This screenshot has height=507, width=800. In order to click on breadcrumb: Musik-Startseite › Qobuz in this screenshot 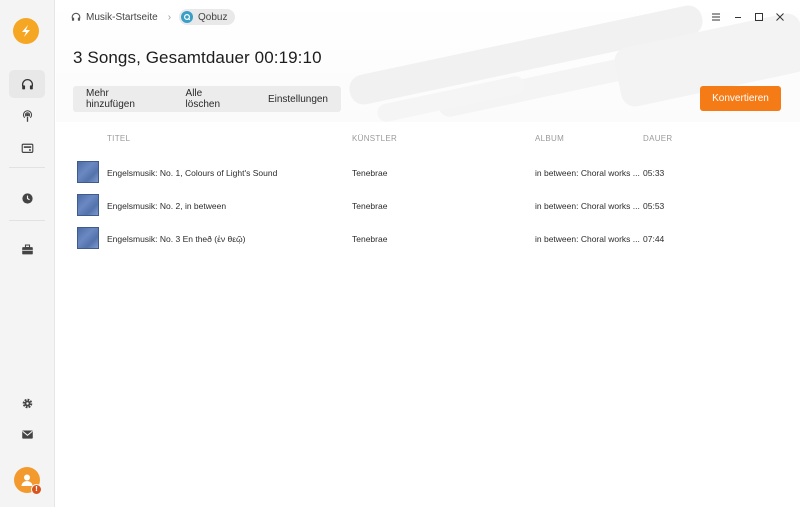, I will do `click(153, 17)`.